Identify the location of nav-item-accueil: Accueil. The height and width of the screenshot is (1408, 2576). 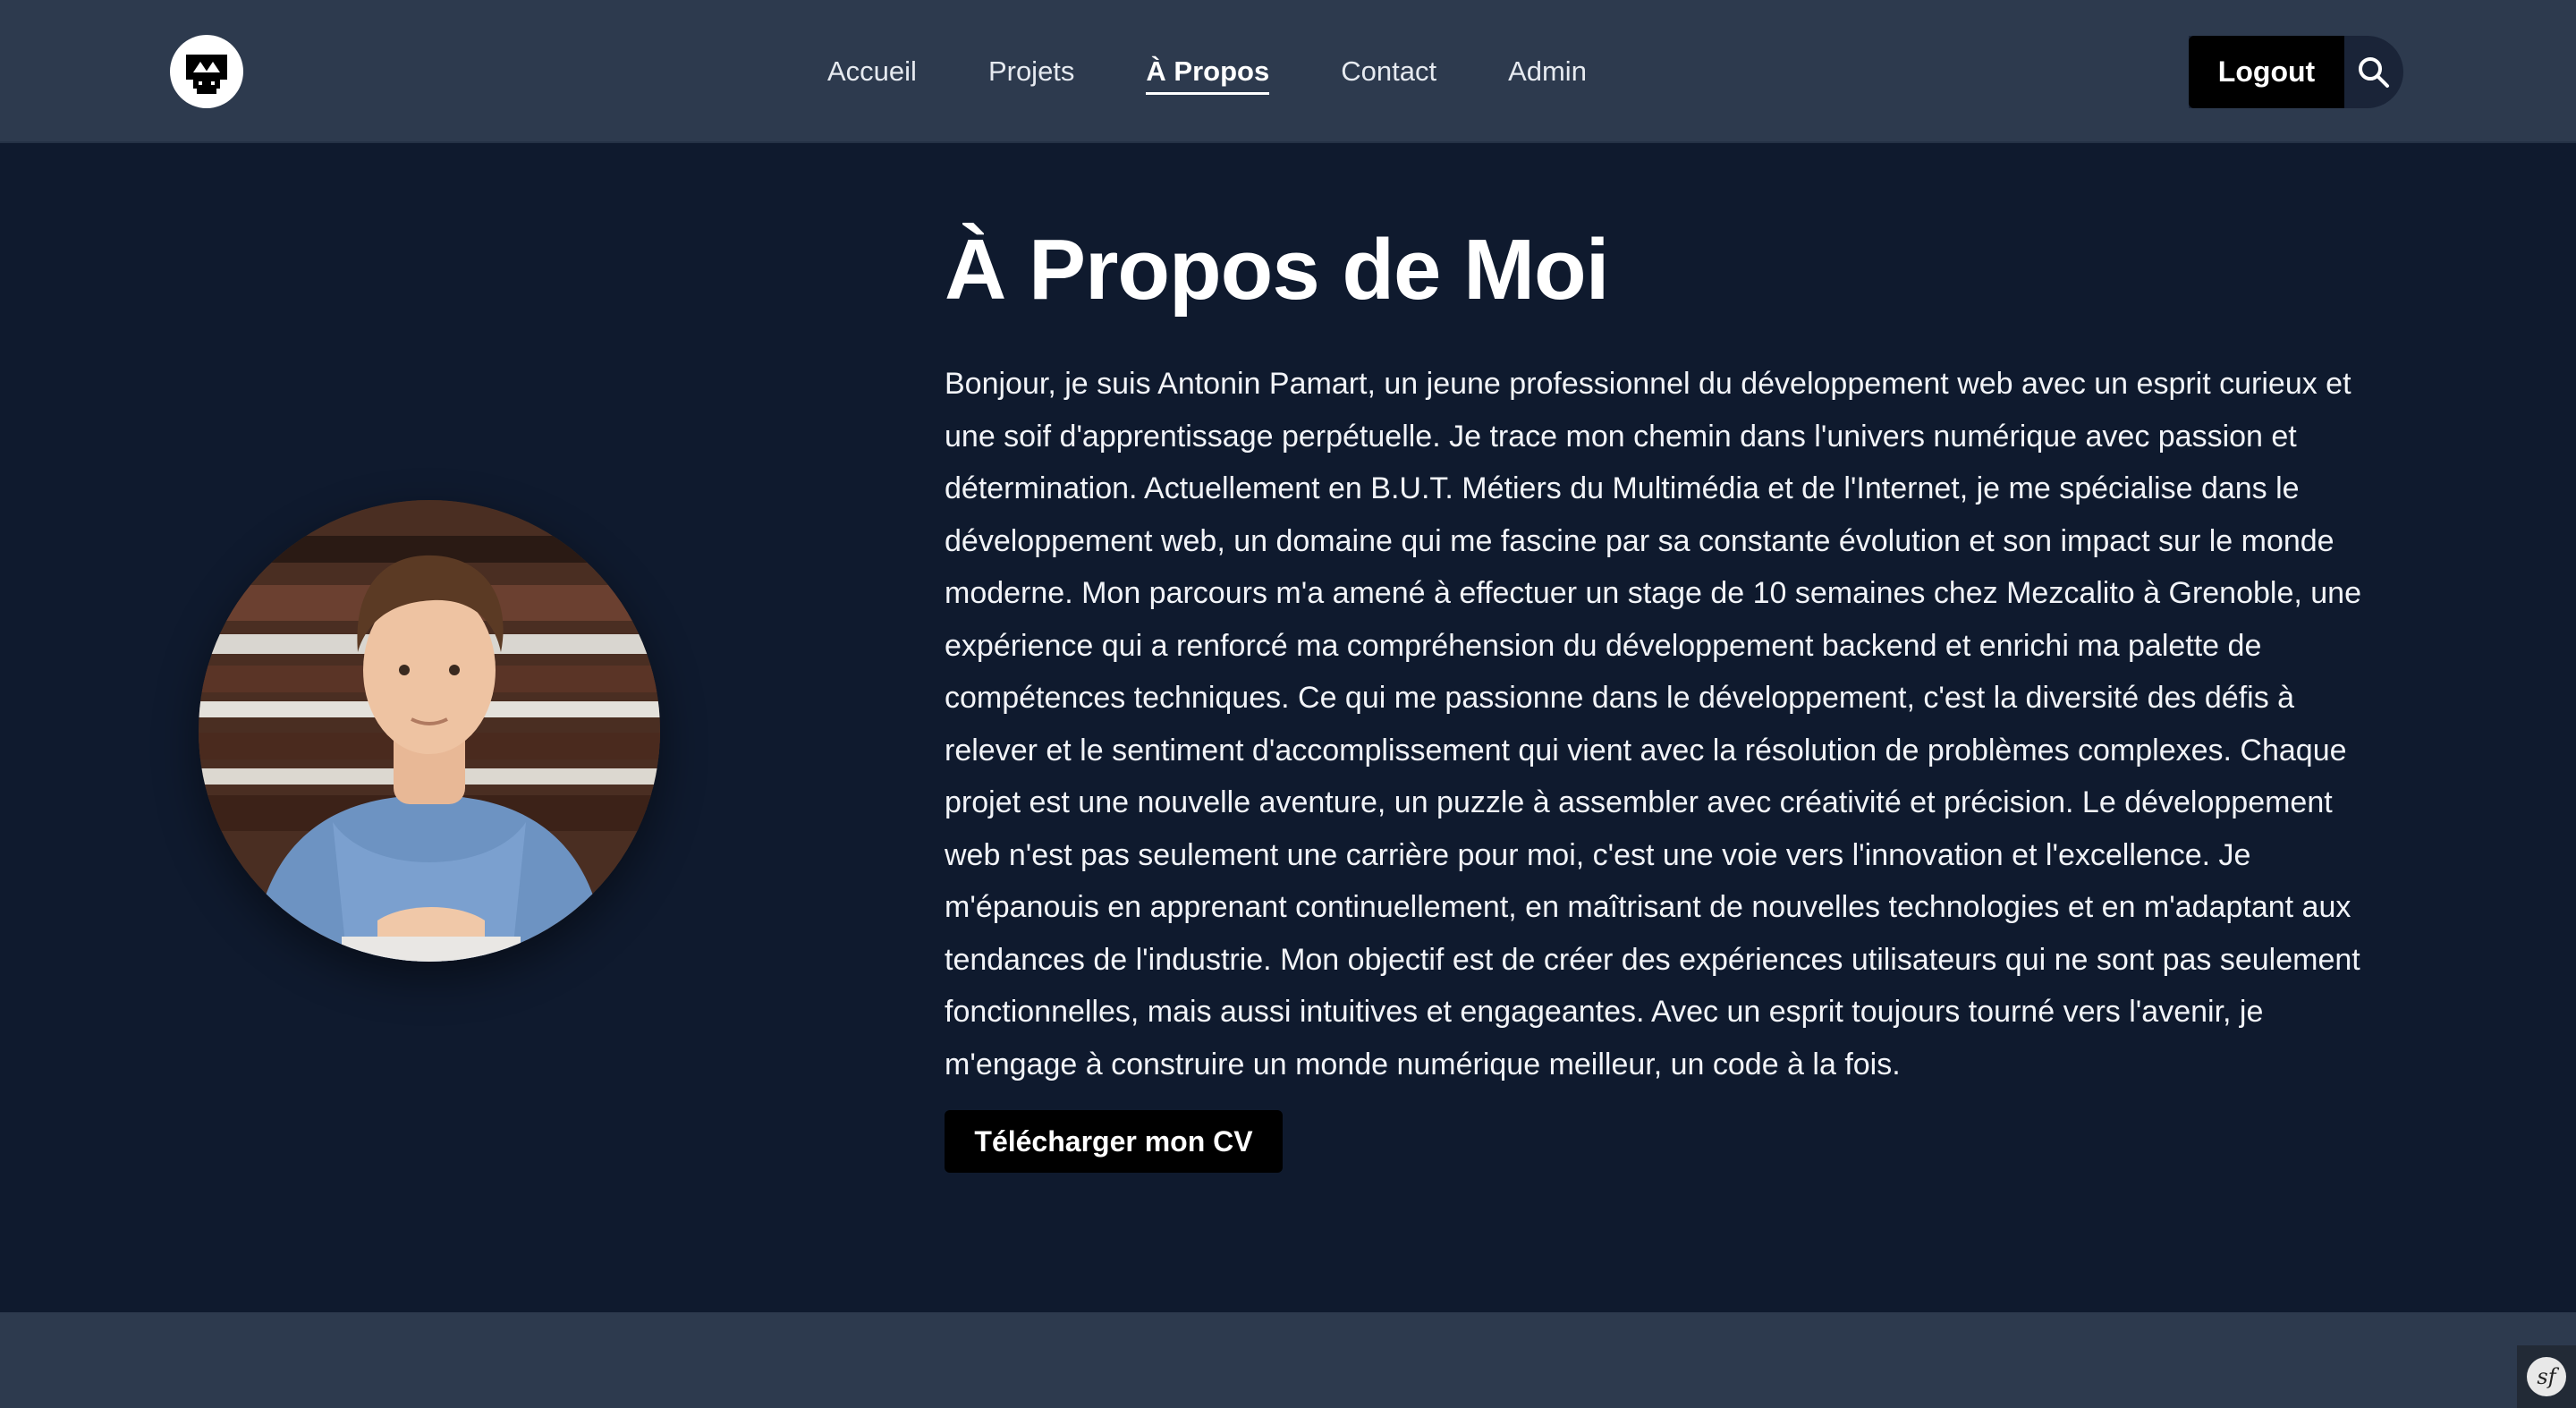
(890, 72).